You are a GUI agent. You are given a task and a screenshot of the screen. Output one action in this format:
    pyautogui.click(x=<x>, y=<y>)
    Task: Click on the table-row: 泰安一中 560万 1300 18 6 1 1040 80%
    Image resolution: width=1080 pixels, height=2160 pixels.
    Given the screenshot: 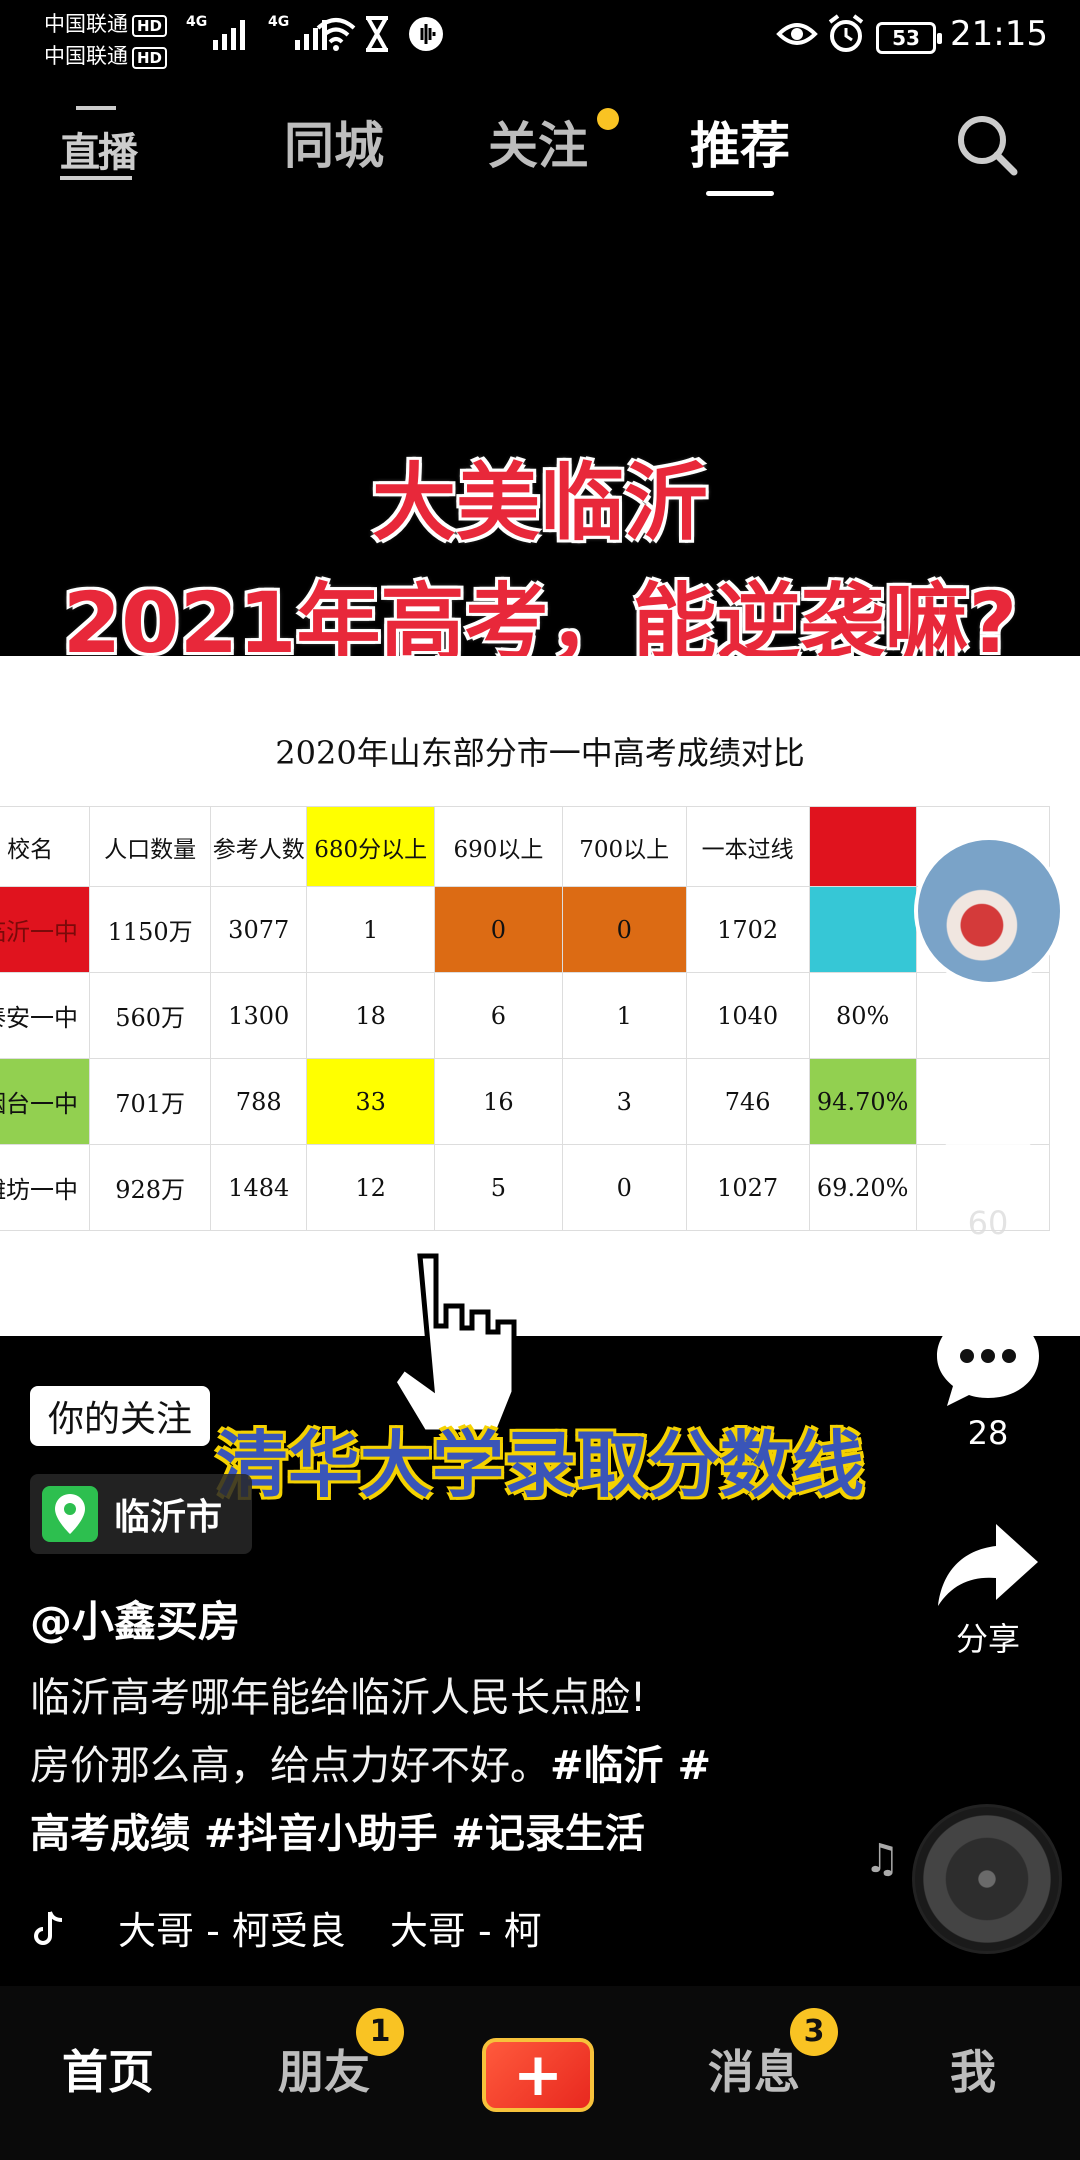 What is the action you would take?
    pyautogui.click(x=525, y=1015)
    